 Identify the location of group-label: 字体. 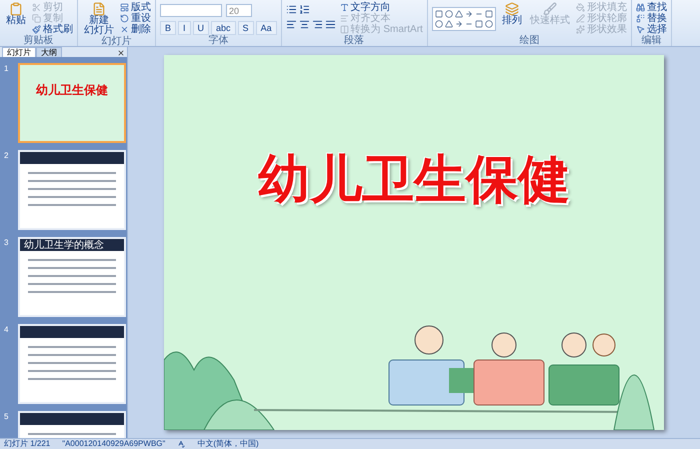
(218, 40).